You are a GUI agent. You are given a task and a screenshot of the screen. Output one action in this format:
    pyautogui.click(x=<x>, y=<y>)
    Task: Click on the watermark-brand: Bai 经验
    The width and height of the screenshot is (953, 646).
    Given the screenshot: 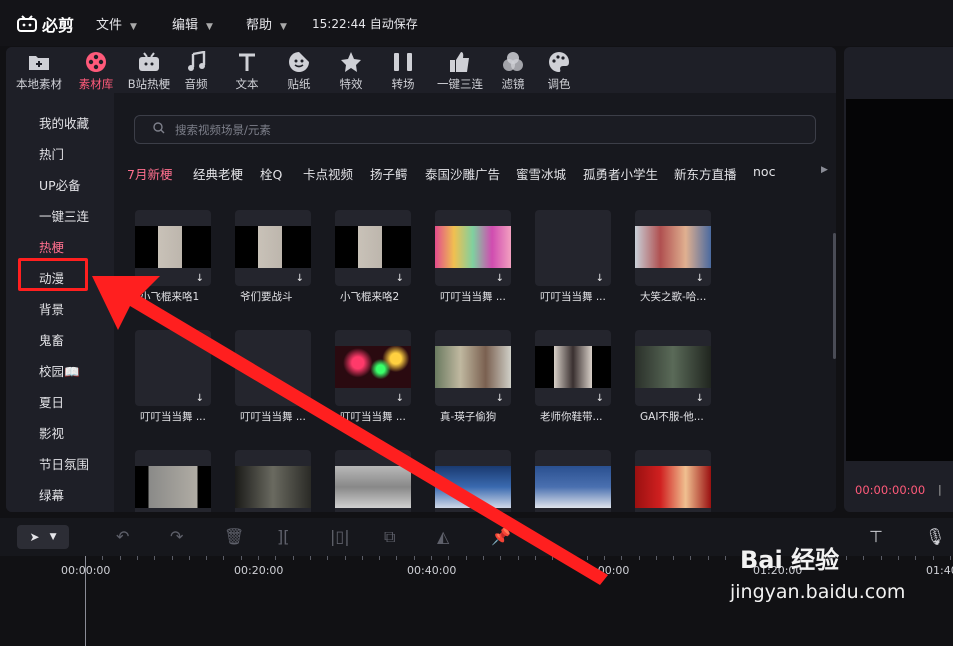 What is the action you would take?
    pyautogui.click(x=790, y=560)
    